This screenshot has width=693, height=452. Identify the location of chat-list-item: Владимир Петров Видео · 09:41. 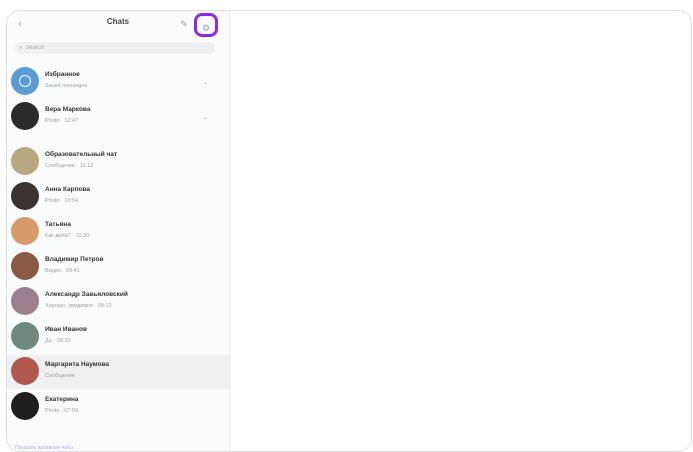
(118, 267).